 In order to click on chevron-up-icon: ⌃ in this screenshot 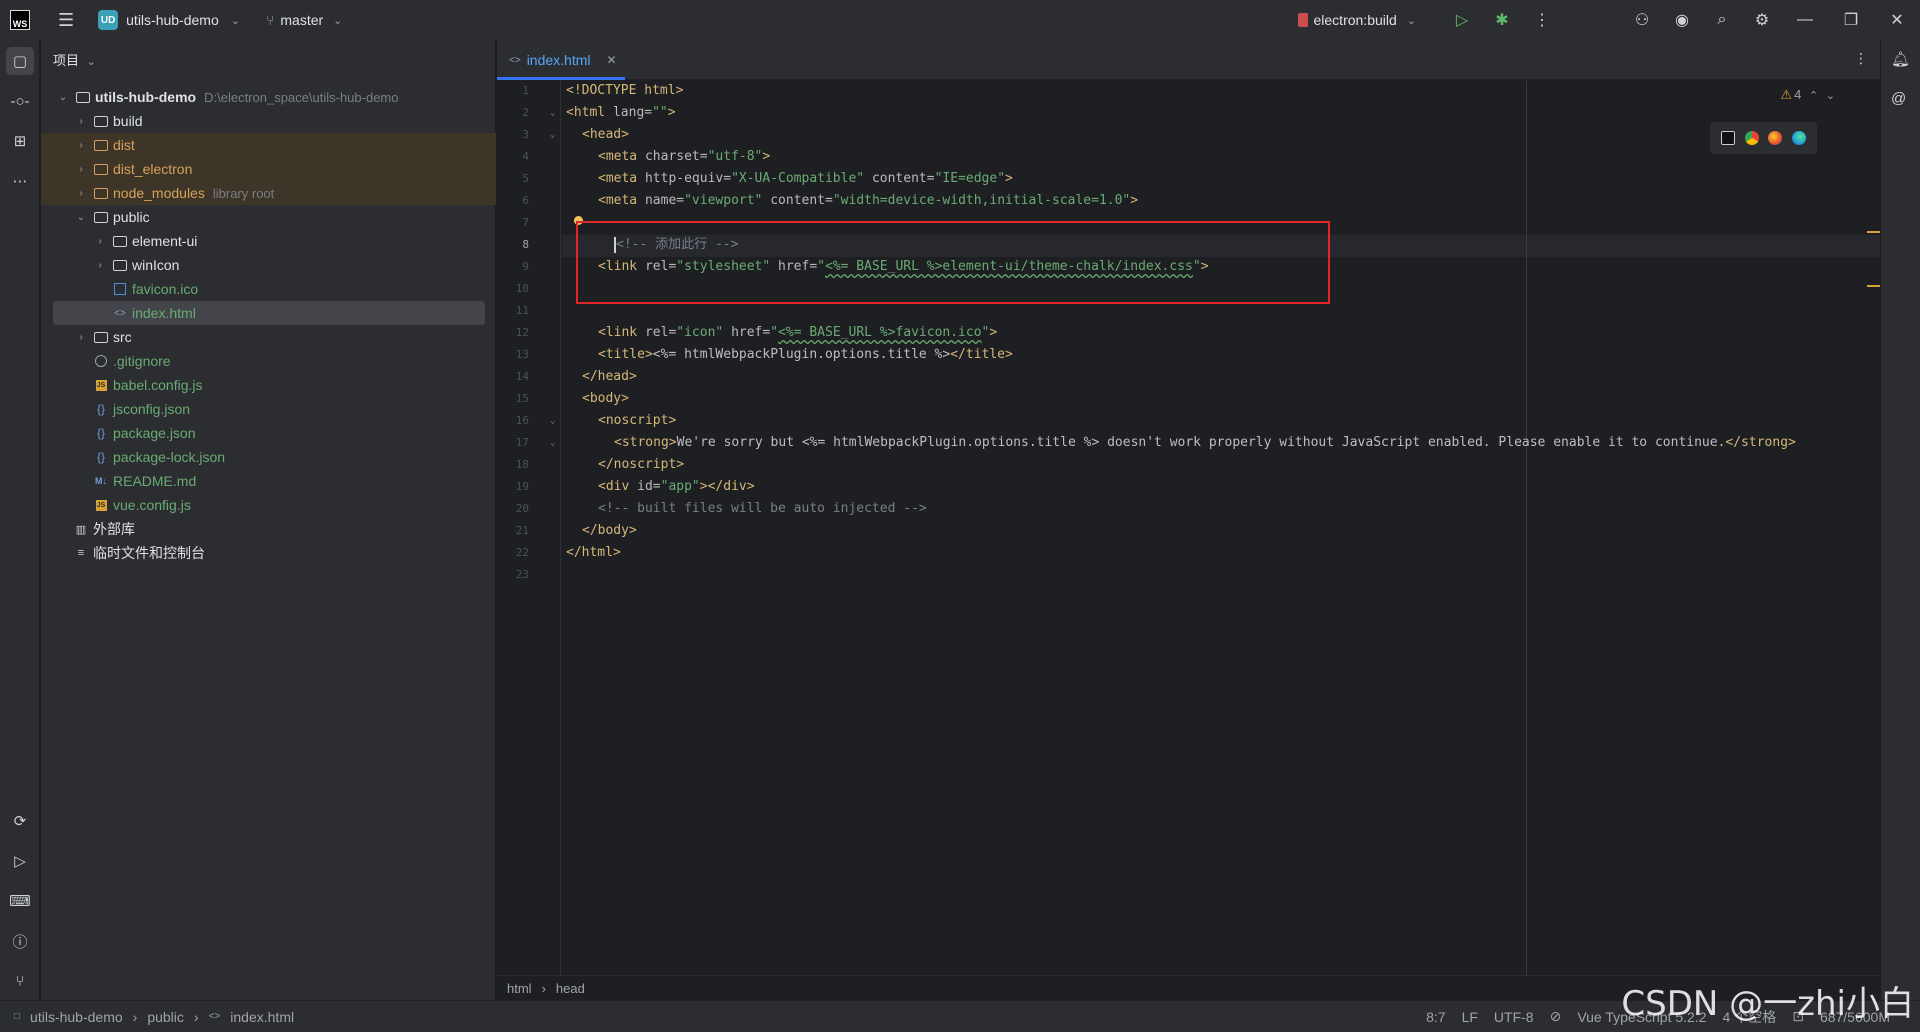, I will do `click(1813, 96)`.